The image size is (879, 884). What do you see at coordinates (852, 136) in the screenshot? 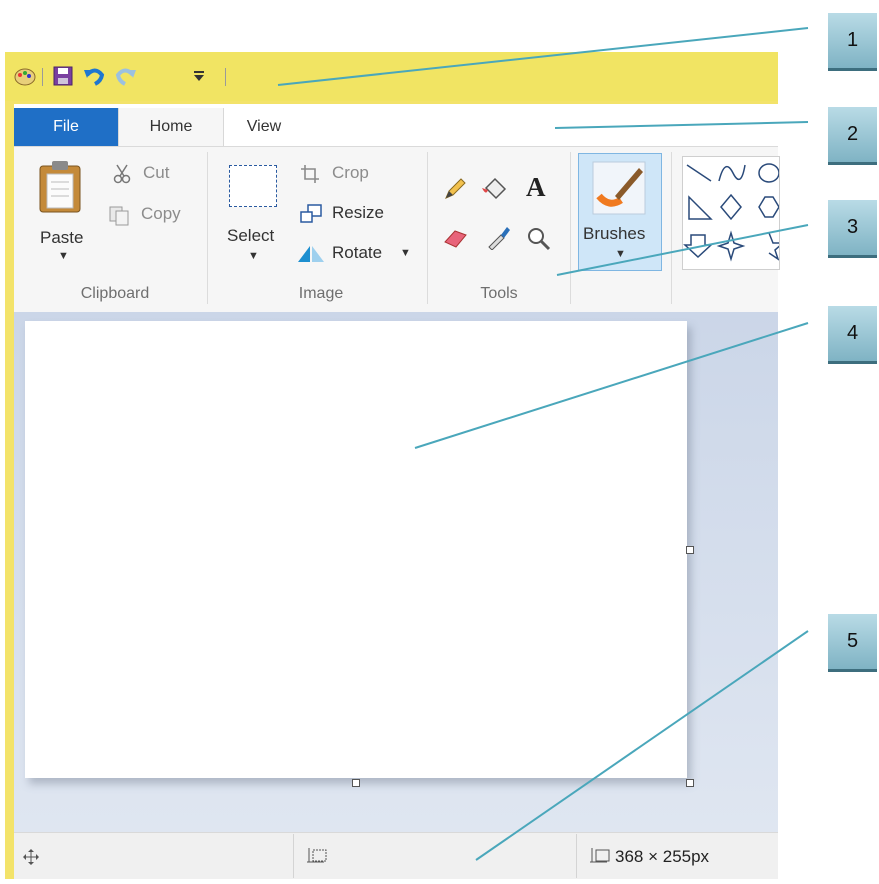
I see `callout-2: 2` at bounding box center [852, 136].